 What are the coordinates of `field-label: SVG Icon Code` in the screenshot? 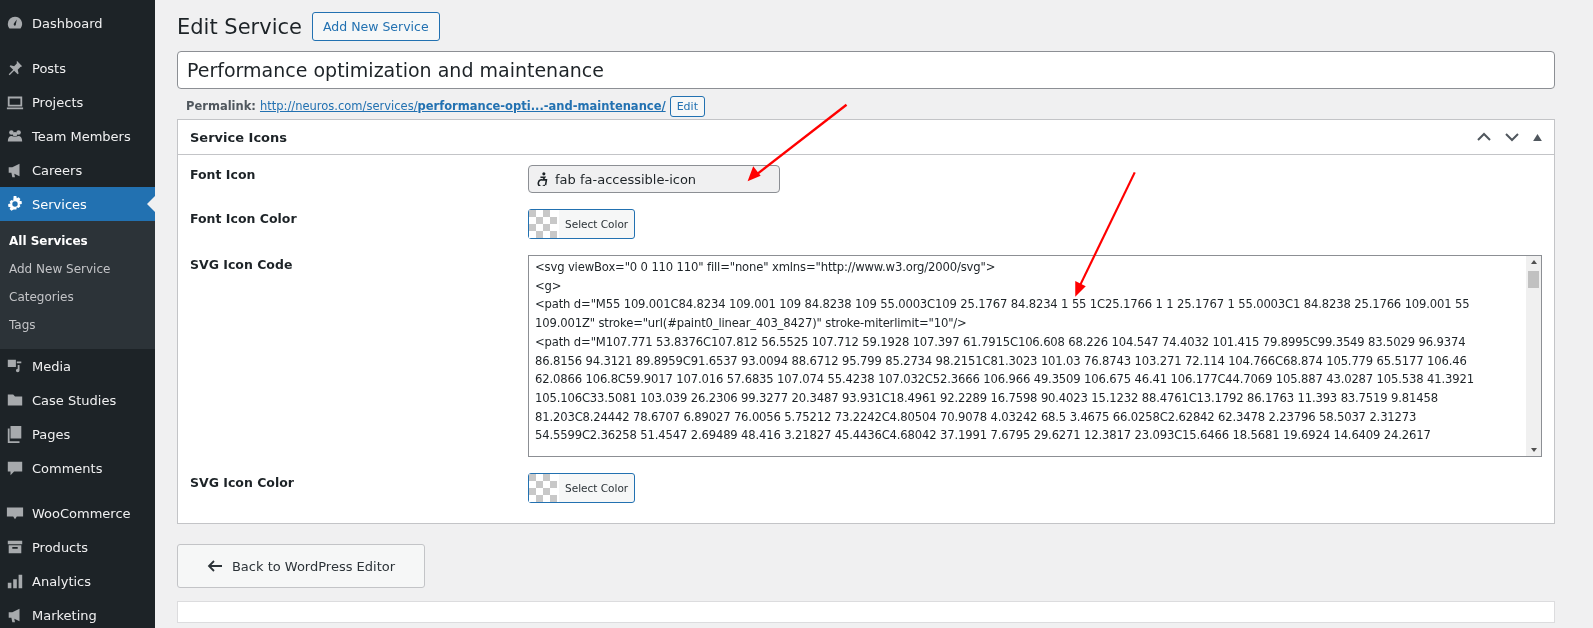 It's located at (242, 264).